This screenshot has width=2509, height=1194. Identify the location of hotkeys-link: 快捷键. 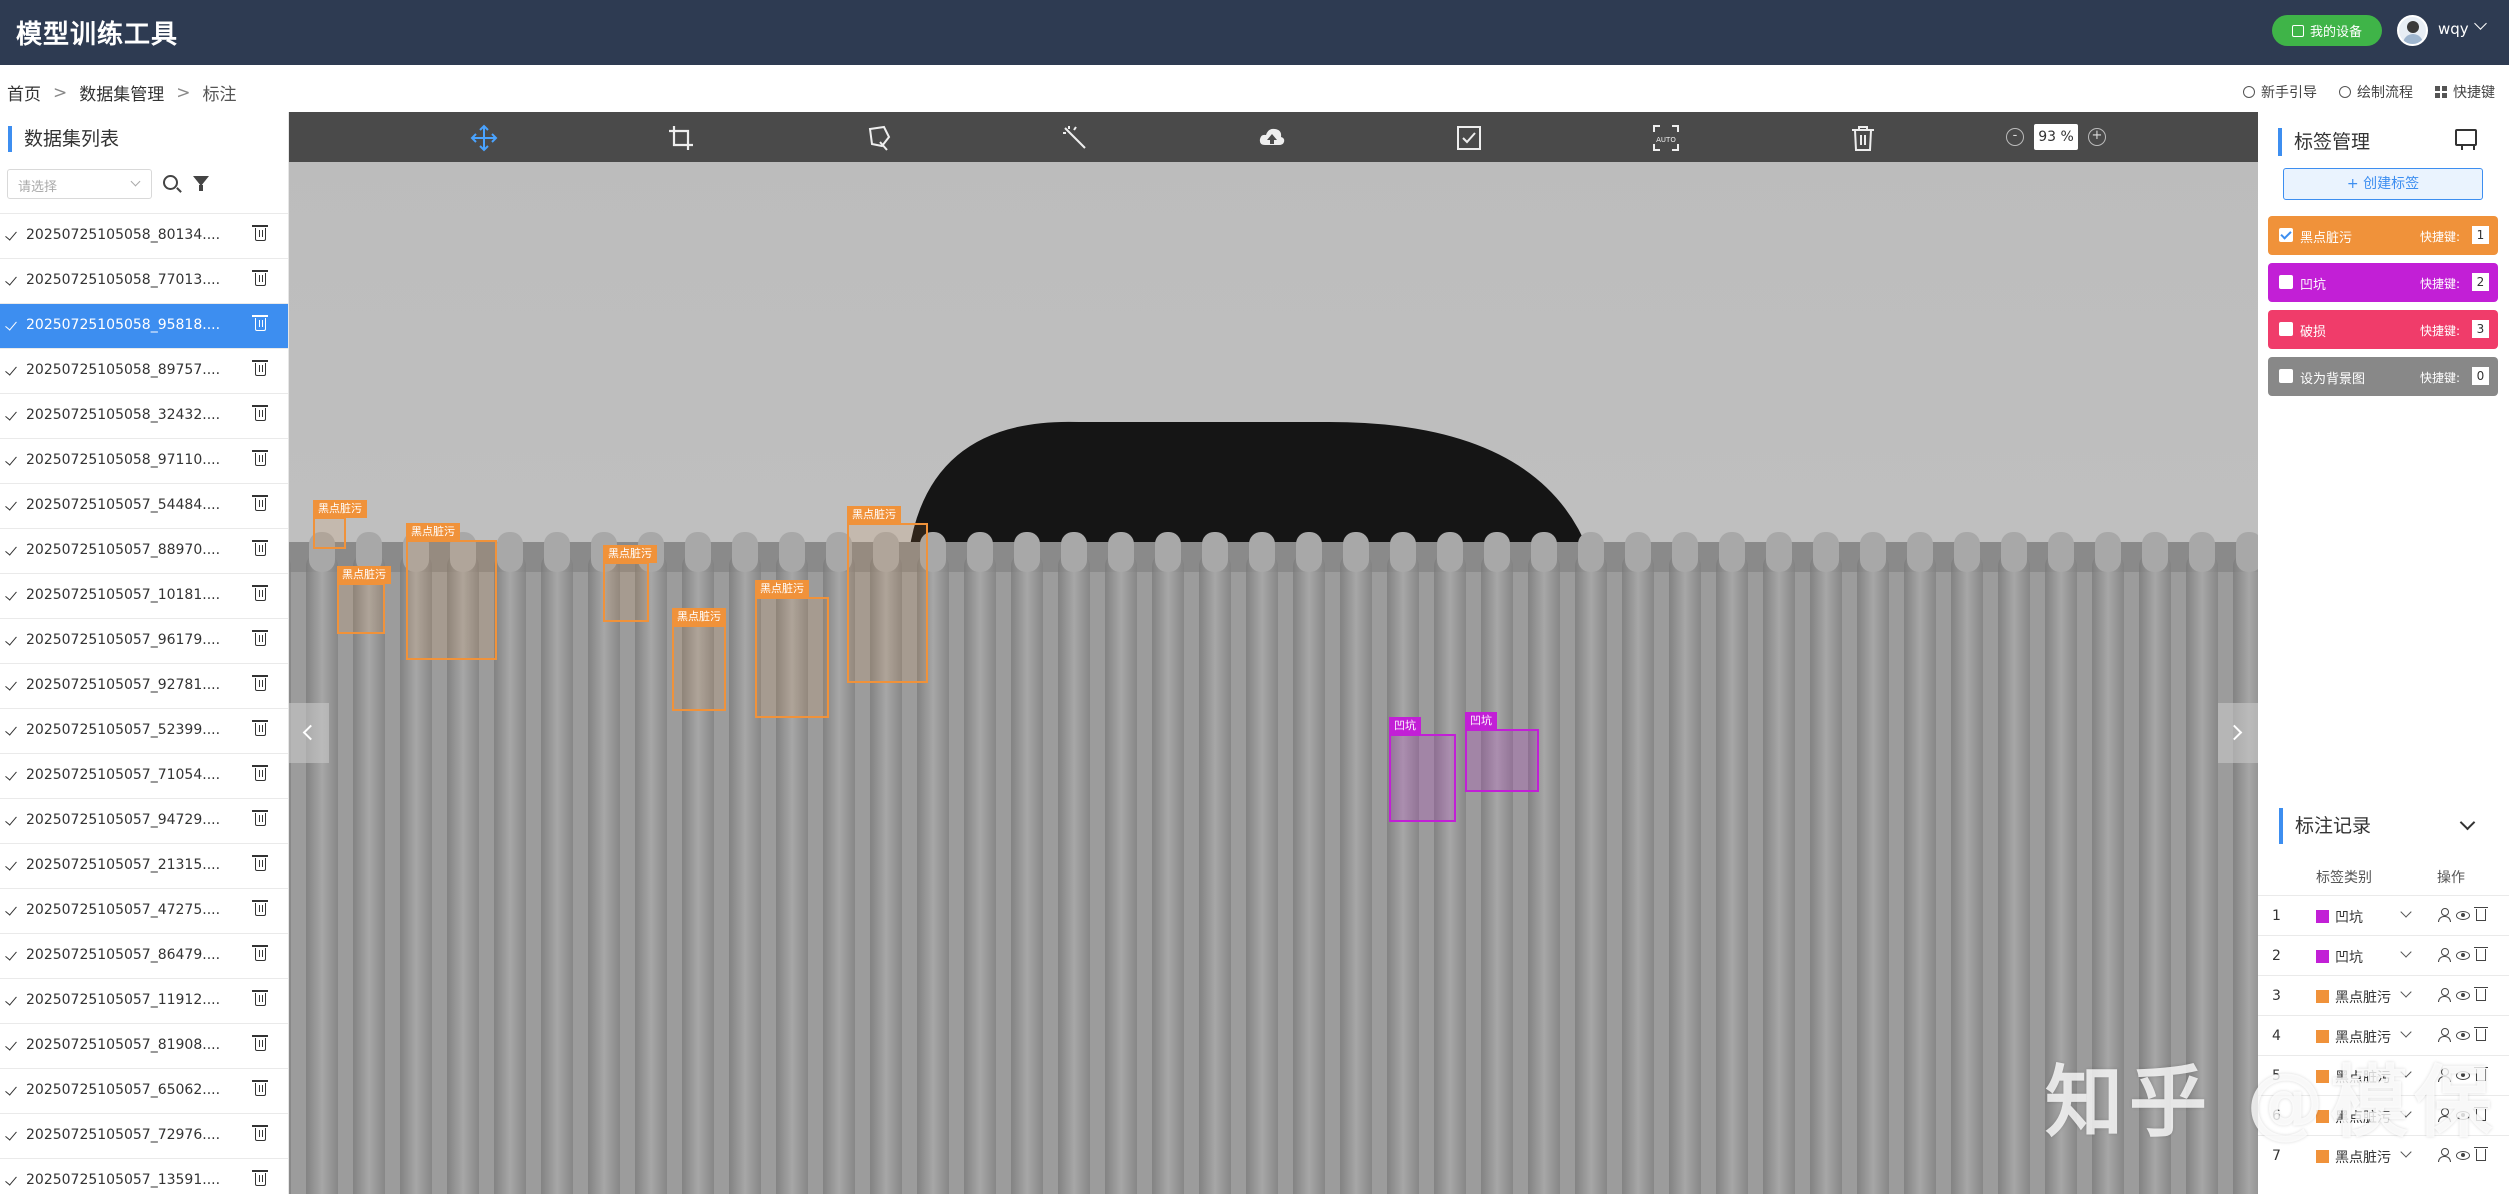
(2465, 92).